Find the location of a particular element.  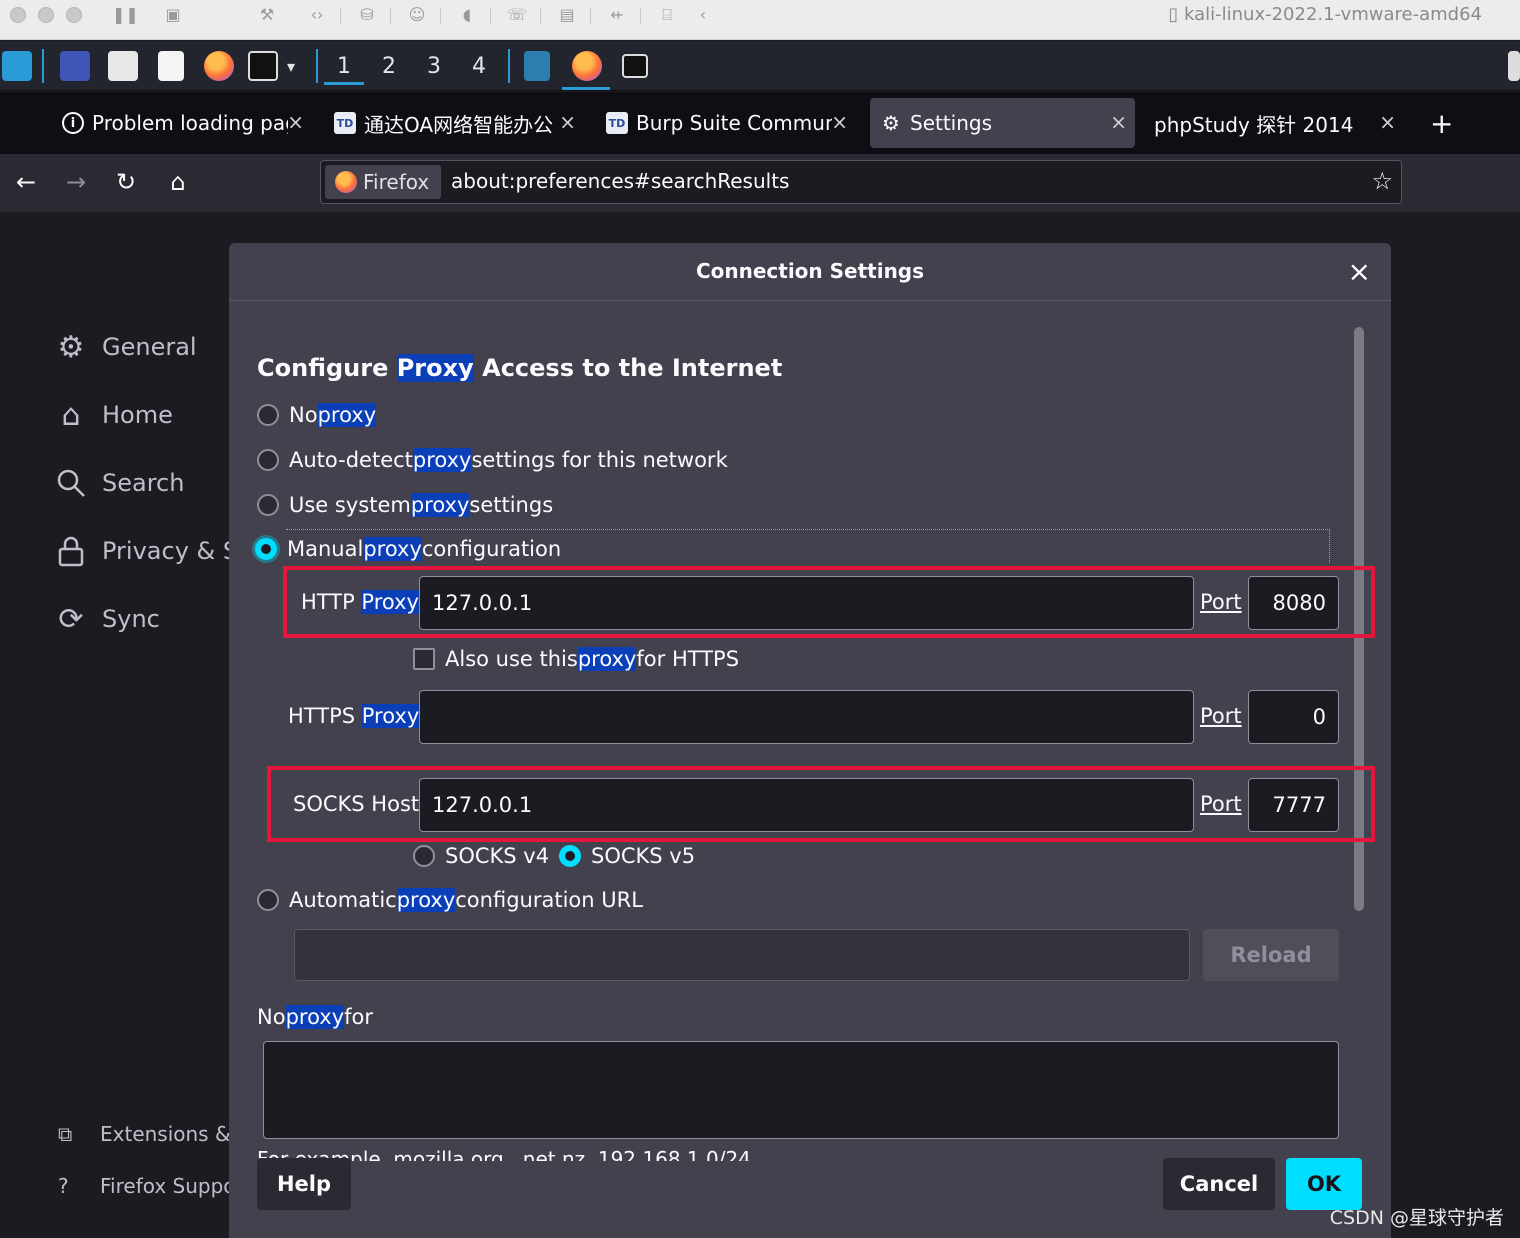

sidebar-item-extensions: ⧉ Extensions & T is located at coordinates (153, 1134).